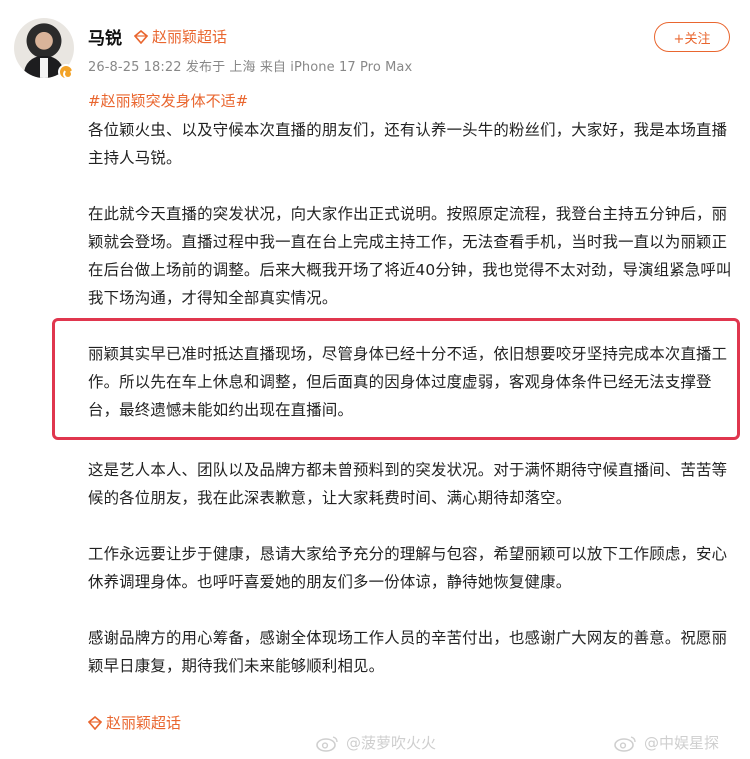 This screenshot has width=750, height=759. What do you see at coordinates (168, 100) in the screenshot?
I see `topic-hashtag: #赵丽颖突发身体不适#` at bounding box center [168, 100].